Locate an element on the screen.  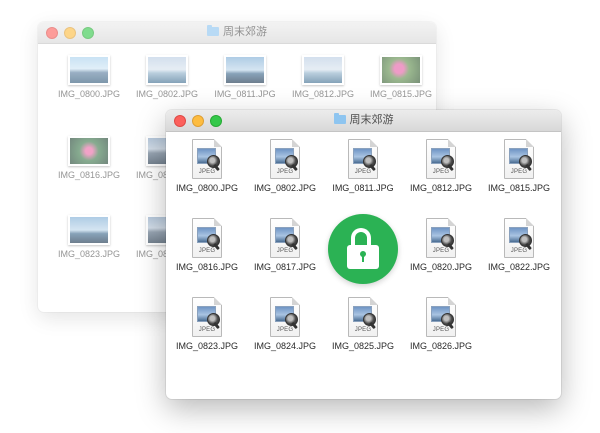
file-item: JPEG IMG_0812.JPG is located at coordinates (441, 166).